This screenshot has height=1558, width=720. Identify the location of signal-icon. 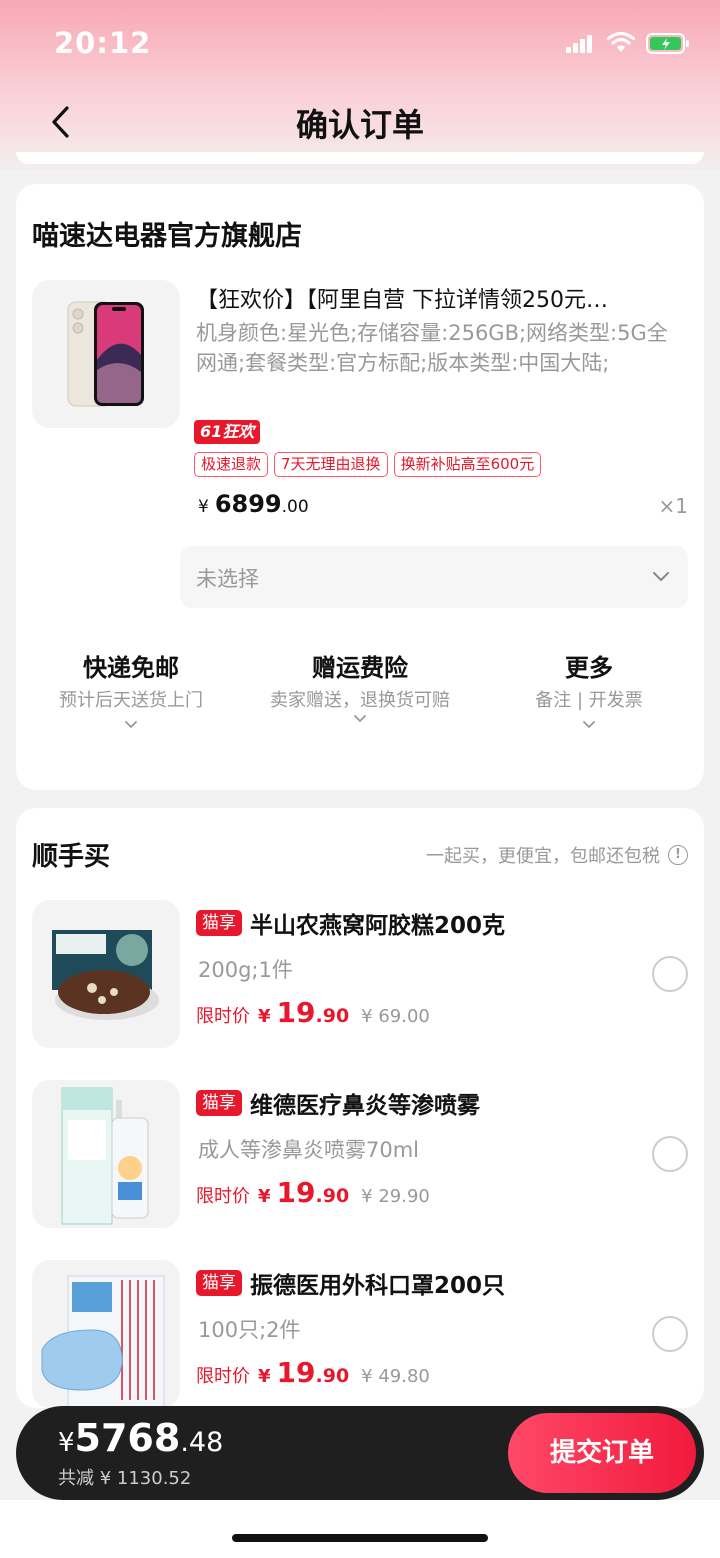
(580, 43).